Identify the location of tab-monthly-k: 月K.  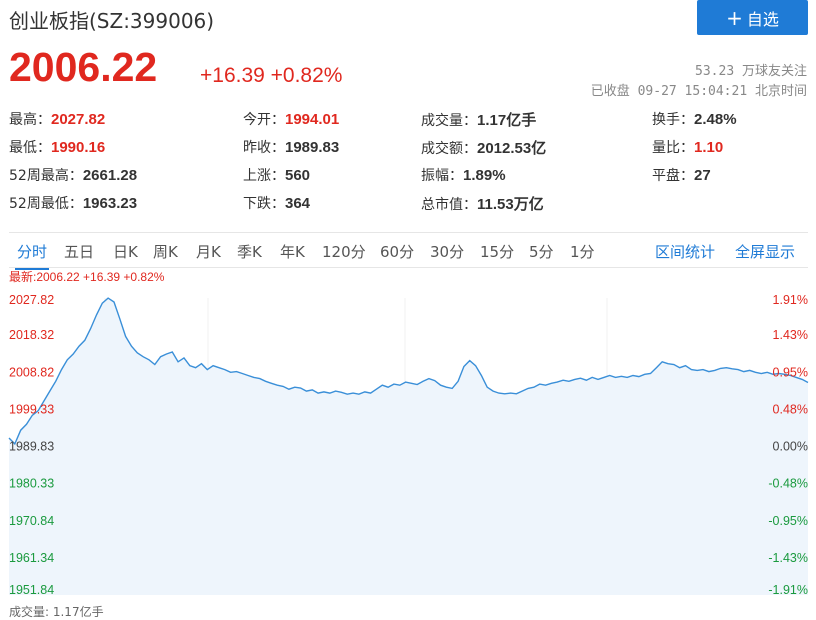
(208, 251).